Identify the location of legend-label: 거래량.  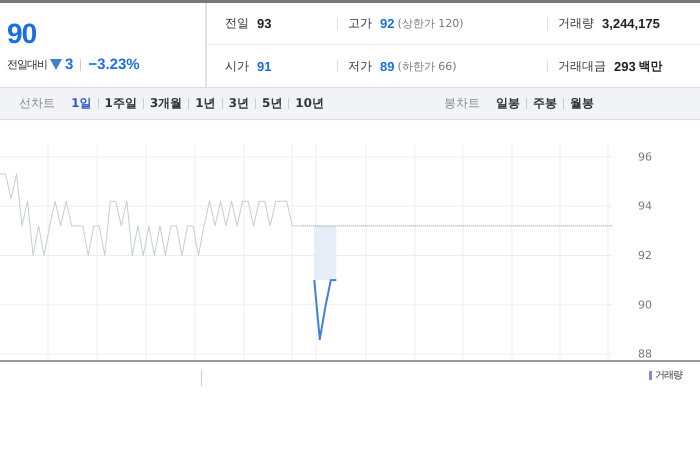
(668, 375).